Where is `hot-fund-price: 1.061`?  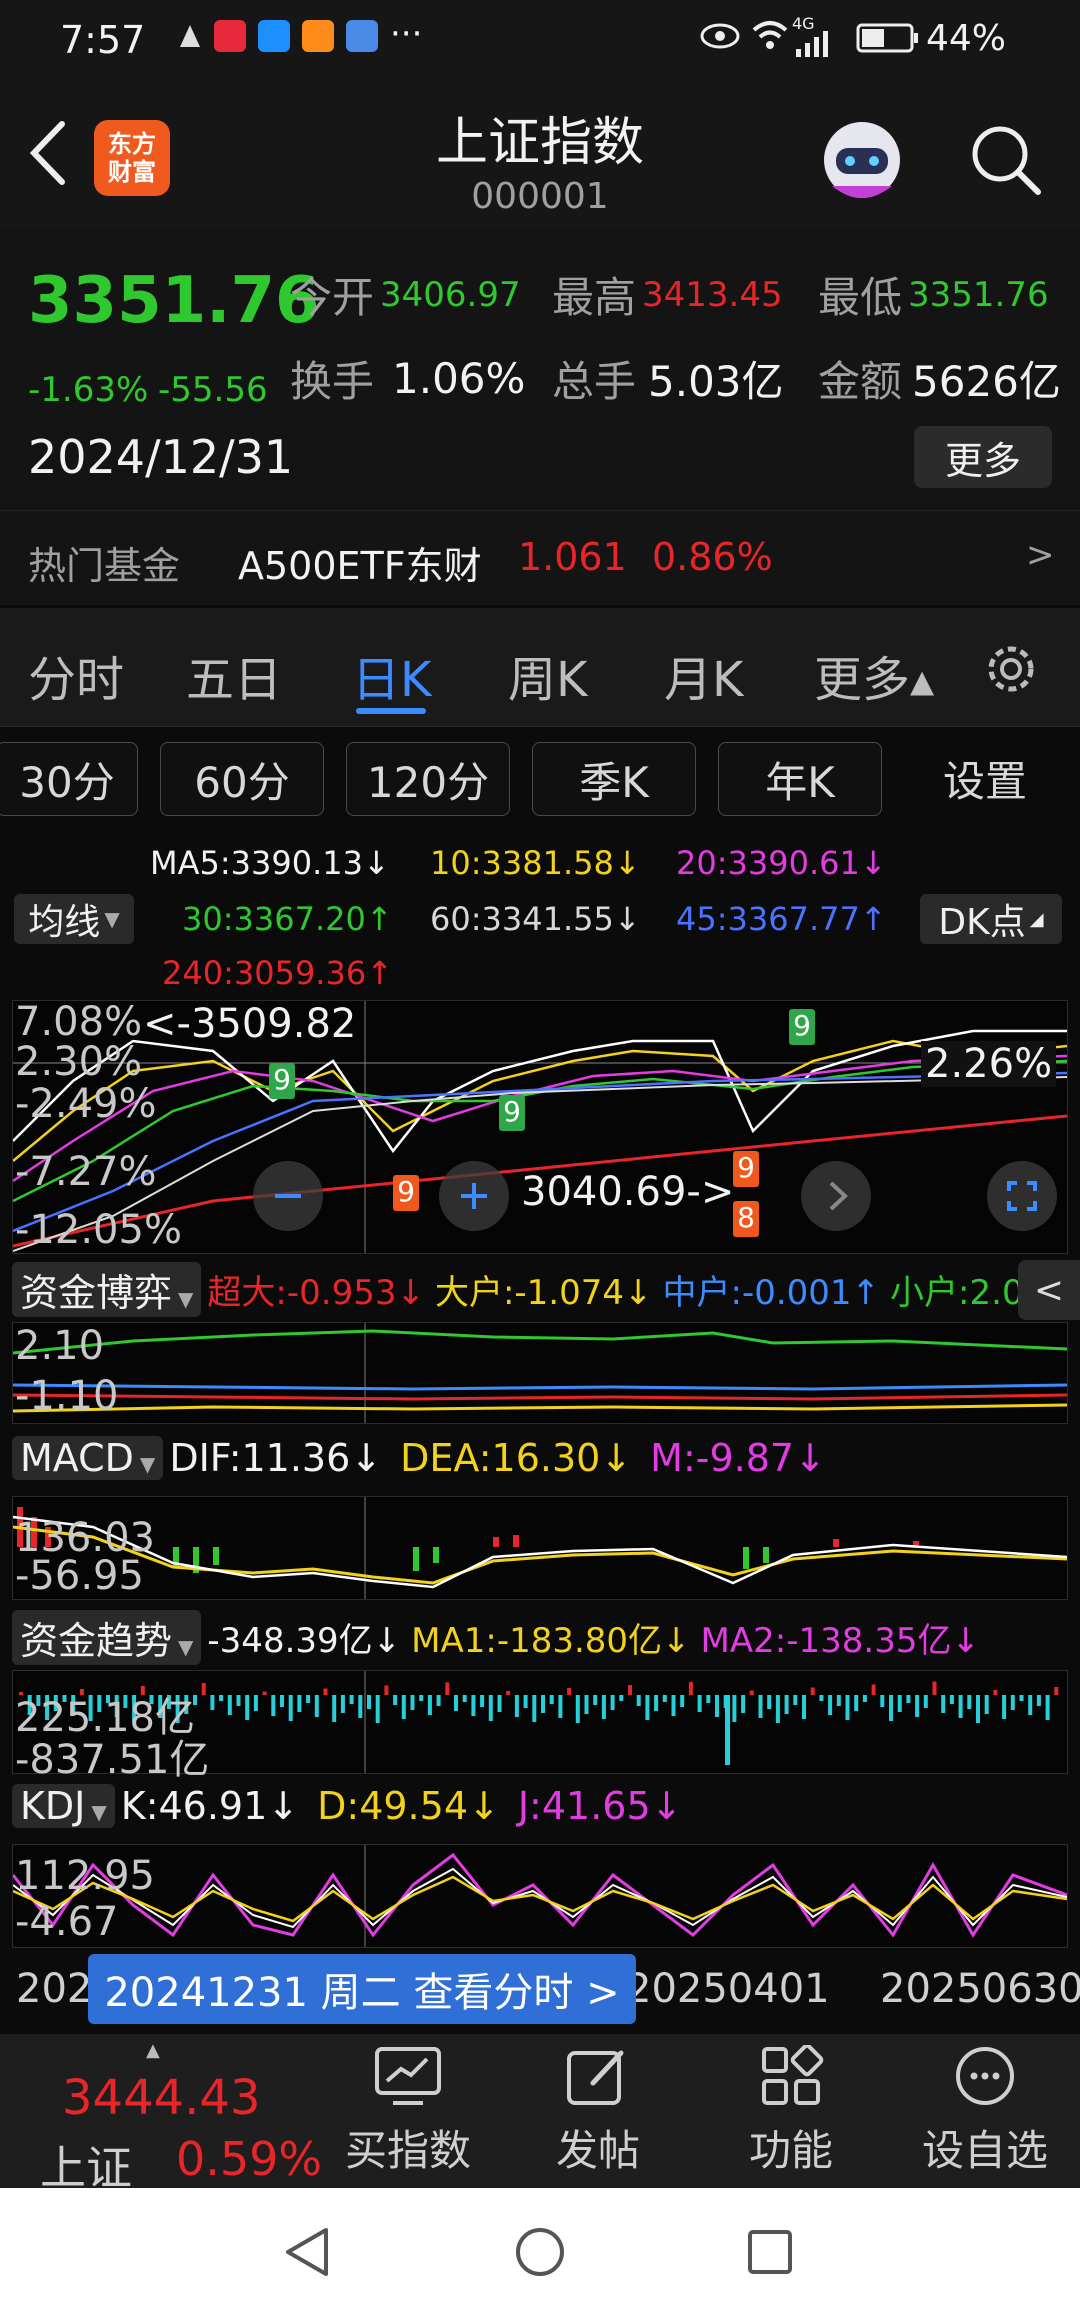 hot-fund-price: 1.061 is located at coordinates (572, 557).